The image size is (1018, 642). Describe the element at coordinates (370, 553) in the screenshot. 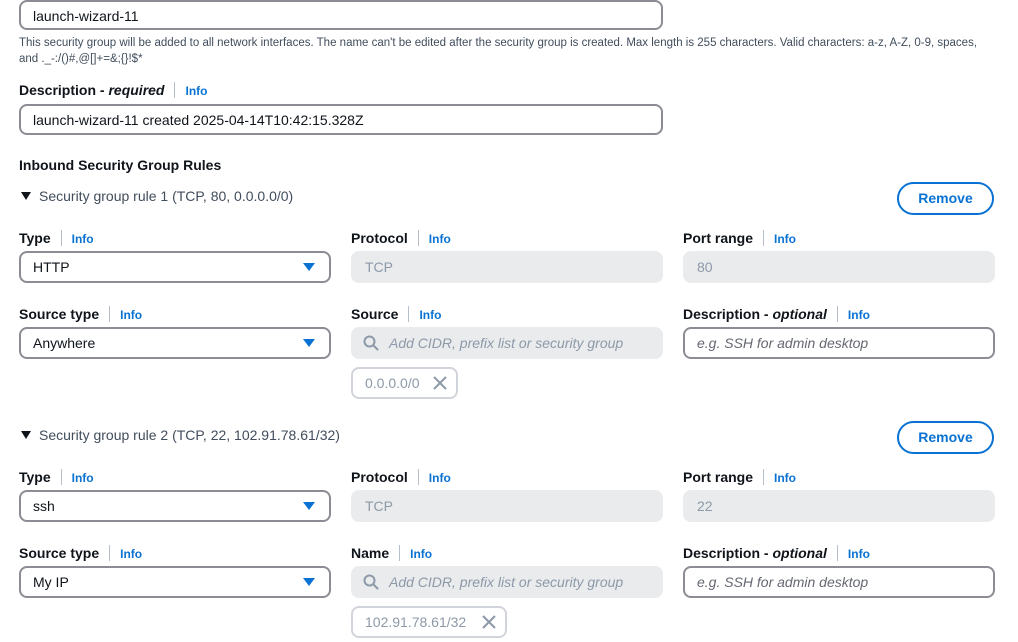

I see `name-label-text: Name` at that location.